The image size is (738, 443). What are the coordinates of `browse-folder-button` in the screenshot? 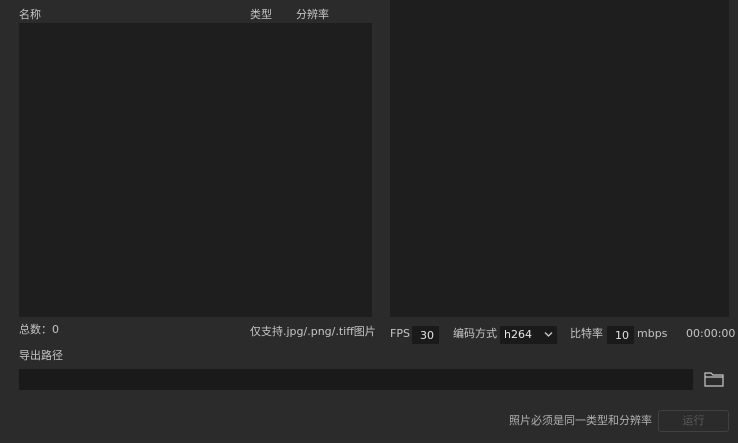 It's located at (714, 379).